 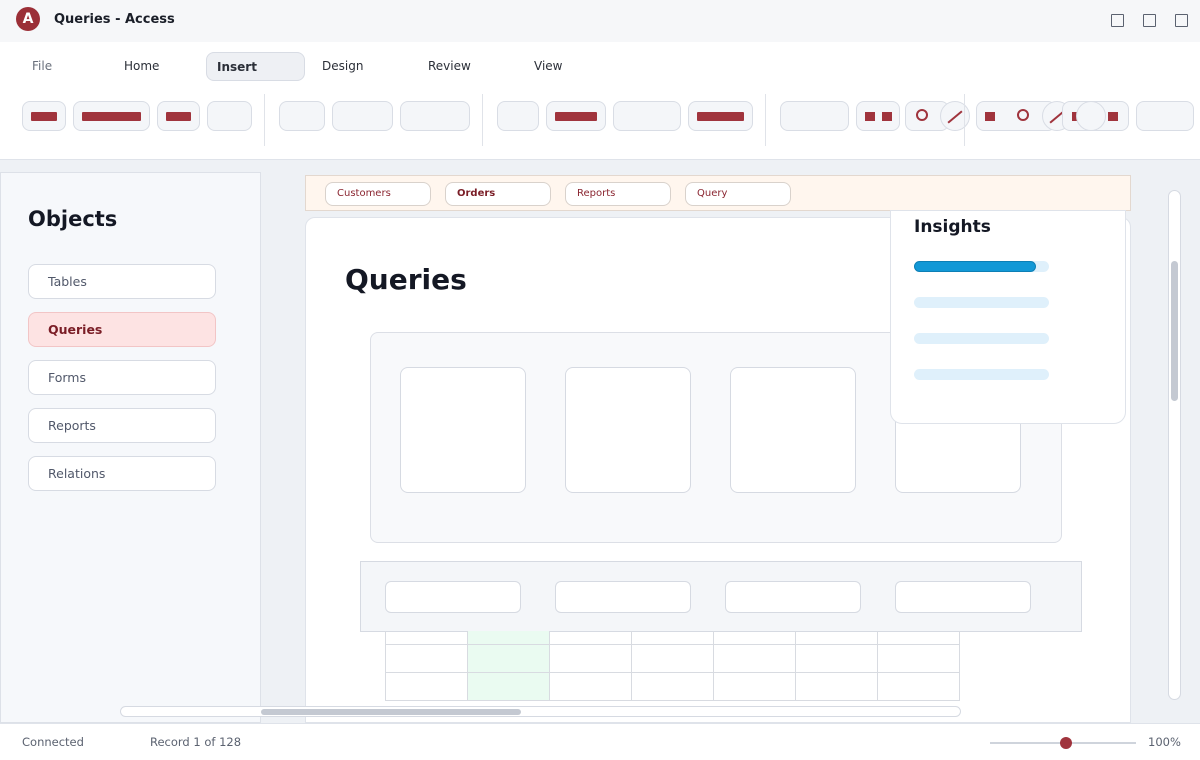 What do you see at coordinates (1117, 20) in the screenshot?
I see `minimize-icon` at bounding box center [1117, 20].